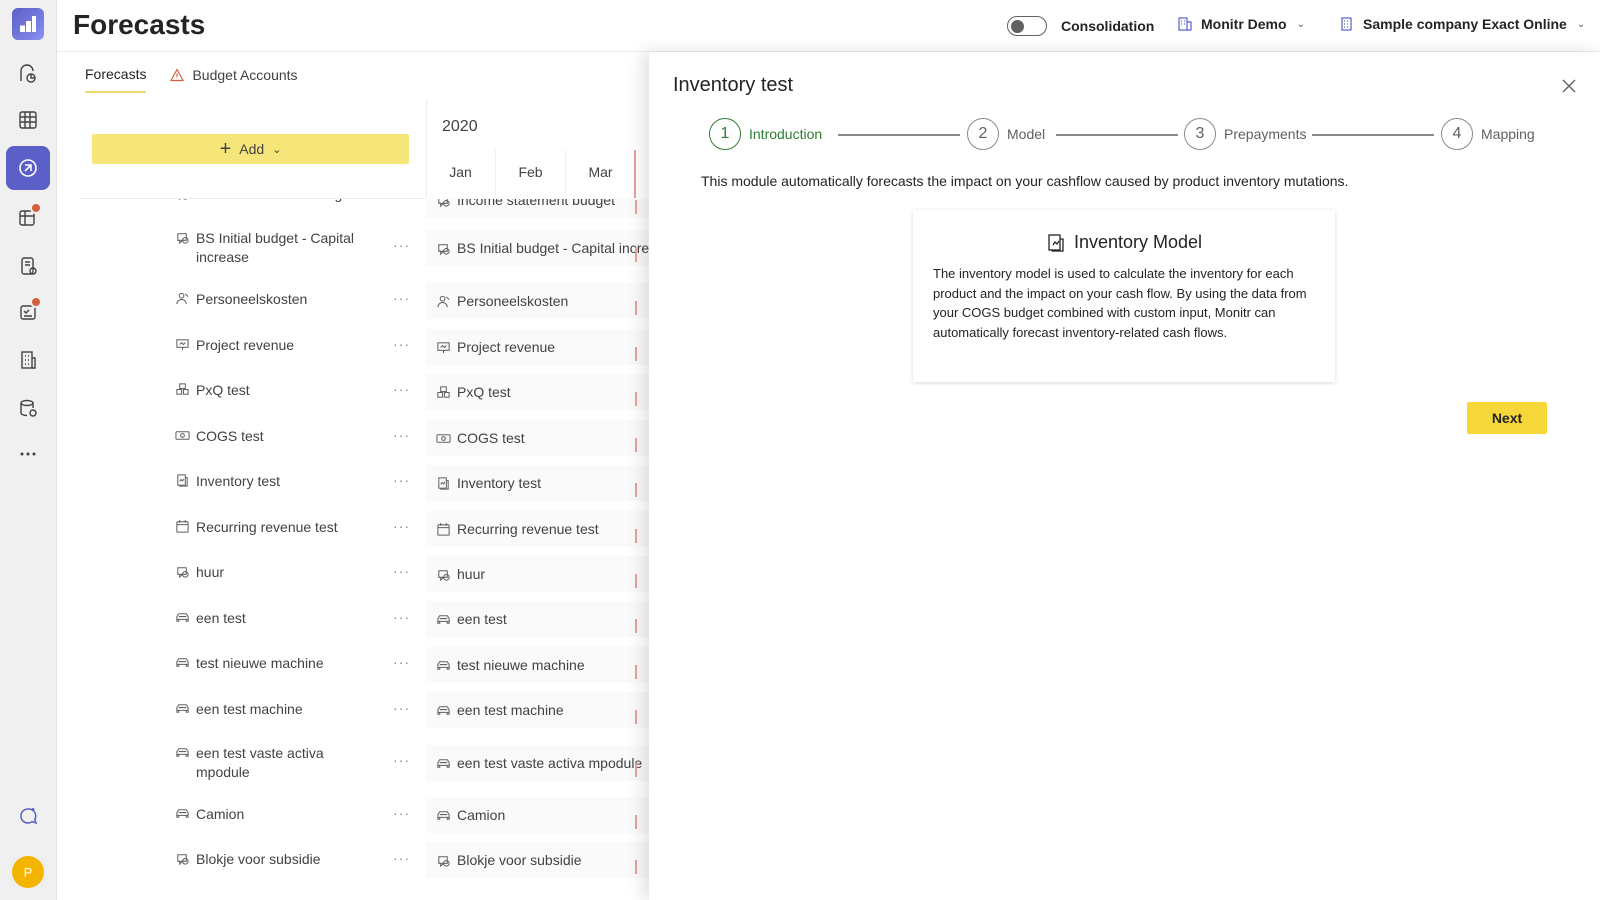 Image resolution: width=1600 pixels, height=900 pixels. What do you see at coordinates (245, 345) in the screenshot?
I see `forecast-label: Project revenue` at bounding box center [245, 345].